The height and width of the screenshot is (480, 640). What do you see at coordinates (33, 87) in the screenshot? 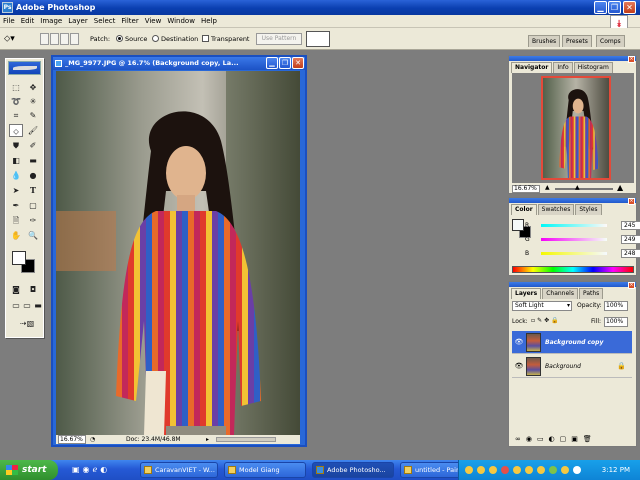
I see `move-tool-icon: ✥` at bounding box center [33, 87].